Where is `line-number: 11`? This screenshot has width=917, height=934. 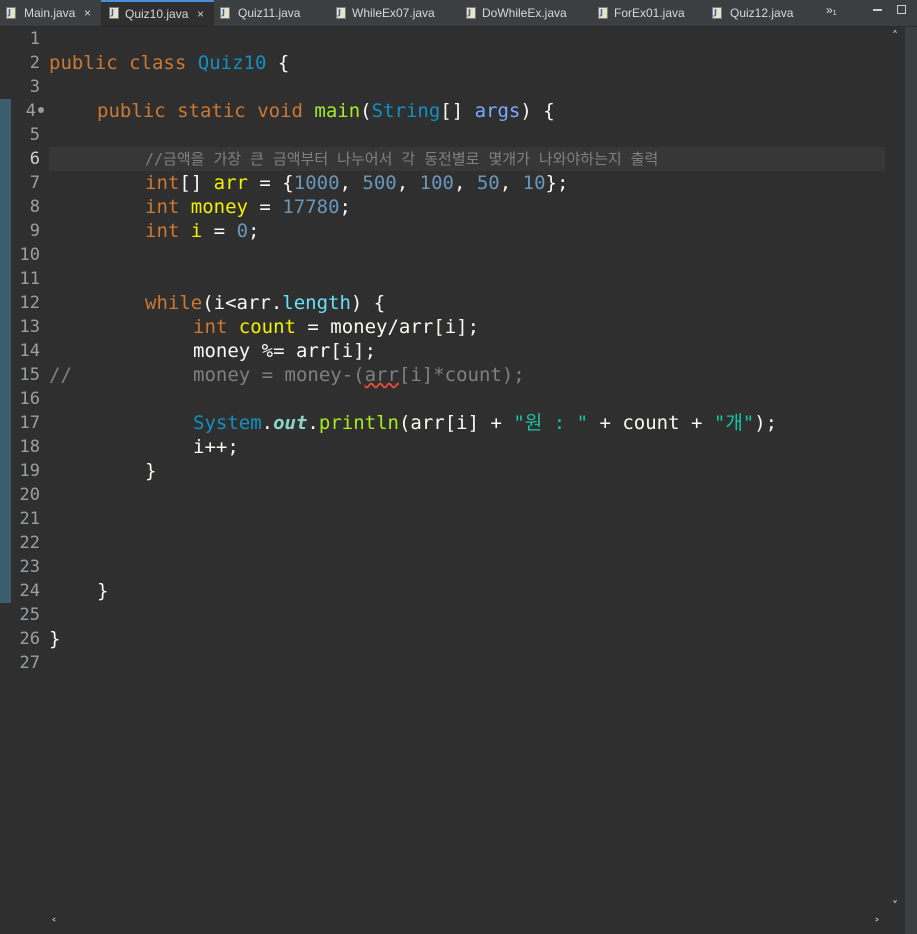
line-number: 11 is located at coordinates (29, 279).